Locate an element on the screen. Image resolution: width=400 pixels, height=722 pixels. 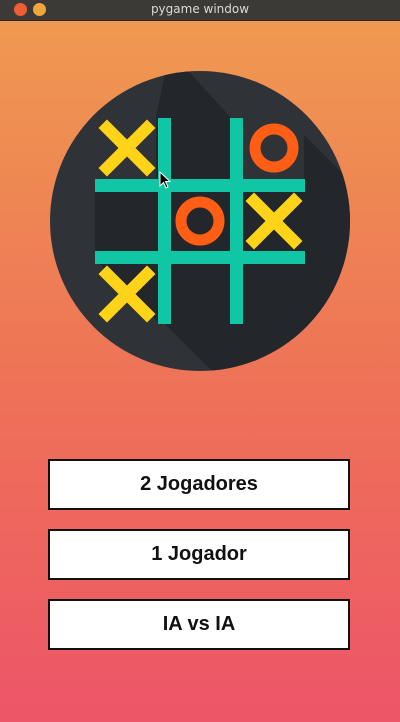
mouse-pointer-icon is located at coordinates (165, 180).